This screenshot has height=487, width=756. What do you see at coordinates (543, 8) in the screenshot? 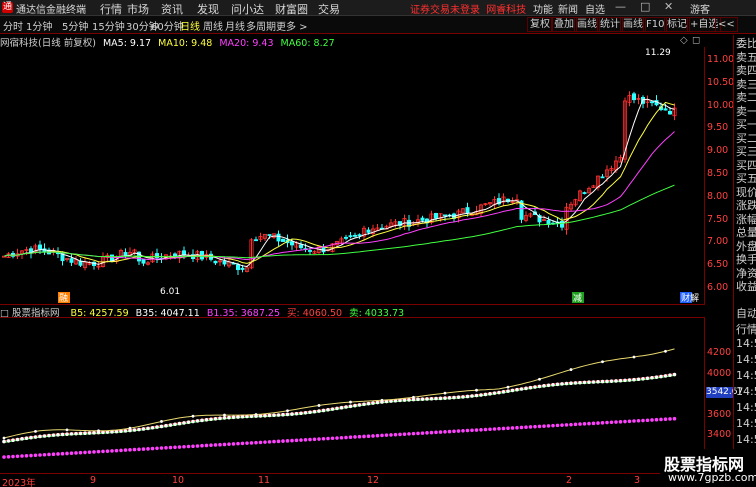
I see `menu-function: 功能` at bounding box center [543, 8].